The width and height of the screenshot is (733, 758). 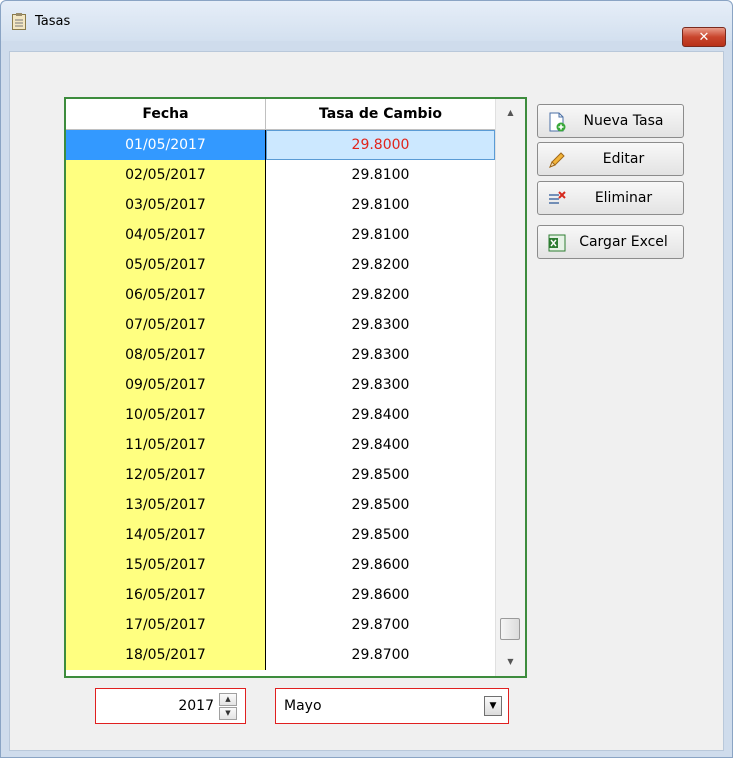 What do you see at coordinates (510, 113) in the screenshot?
I see `scroll-up-icon: ▲` at bounding box center [510, 113].